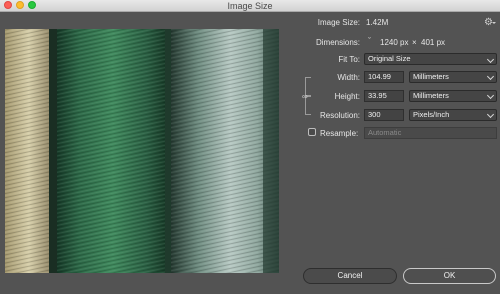 The width and height of the screenshot is (500, 294). Describe the element at coordinates (384, 77) in the screenshot. I see `width-input: 104.99` at that location.